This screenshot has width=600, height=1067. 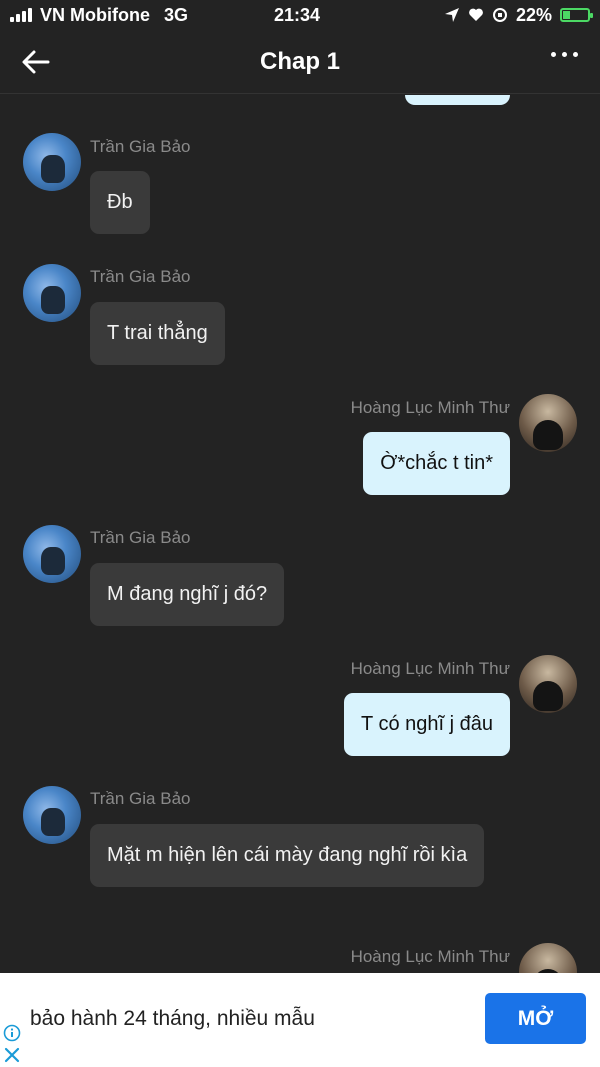 I want to click on chat-header: Chap 1, so click(x=300, y=62).